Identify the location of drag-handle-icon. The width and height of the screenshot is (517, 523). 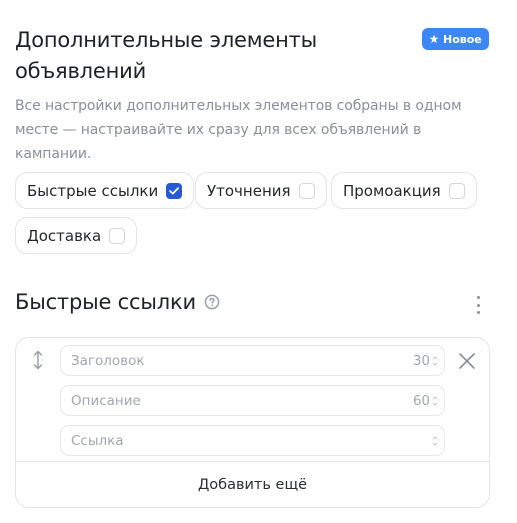
(38, 360).